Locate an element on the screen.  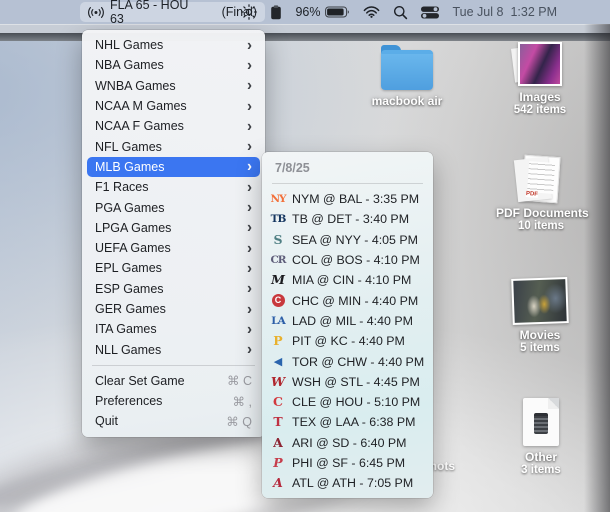
desktop-icon-other: Other 3 items is located at coordinates (541, 437).